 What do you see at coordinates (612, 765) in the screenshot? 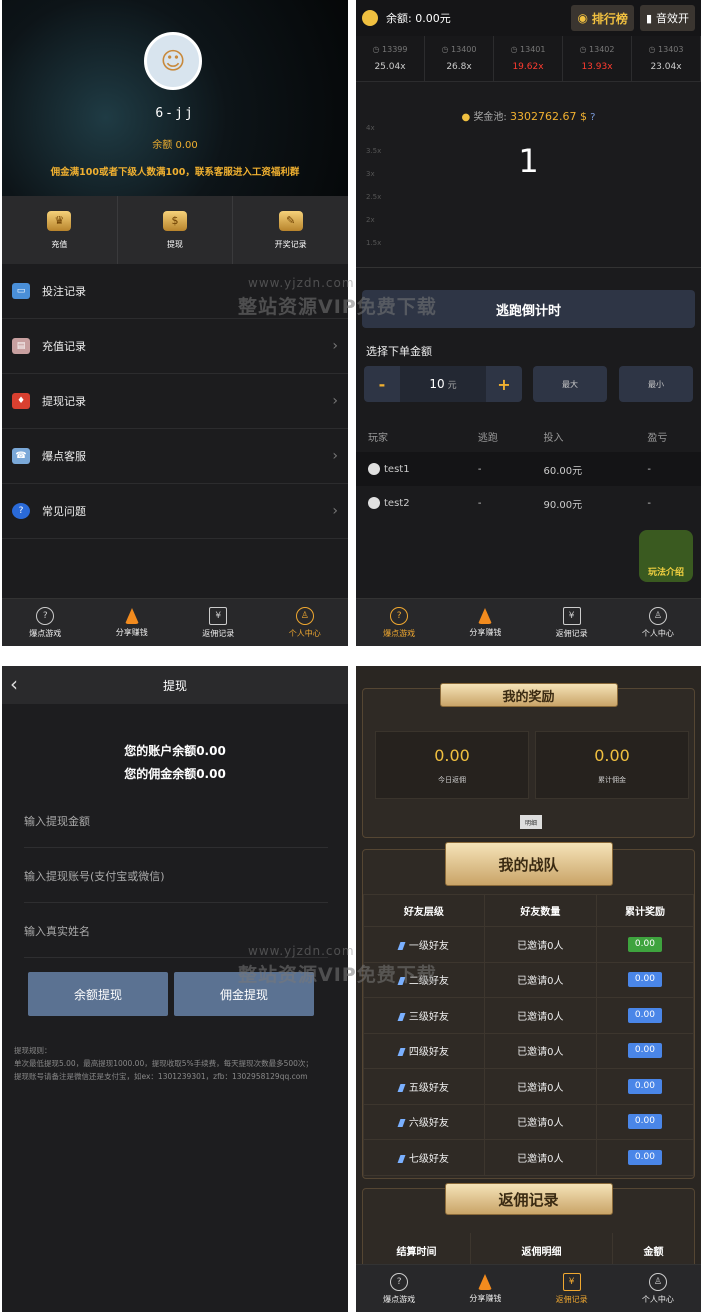
I see `total-commission: 0.00 累计佣金` at bounding box center [612, 765].